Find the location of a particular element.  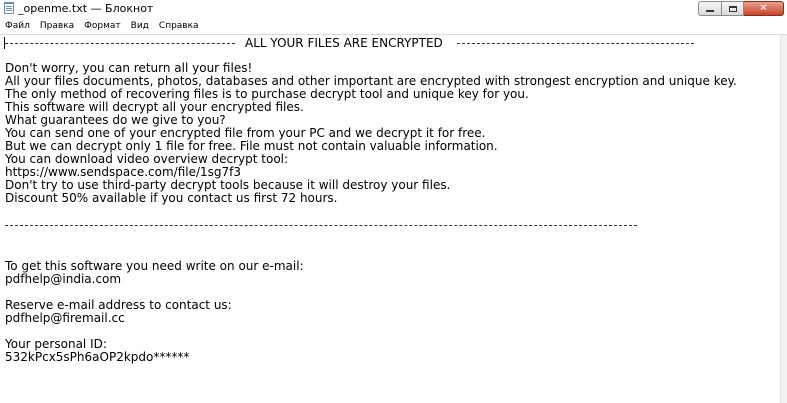

close-icon: ✕ is located at coordinates (763, 8).